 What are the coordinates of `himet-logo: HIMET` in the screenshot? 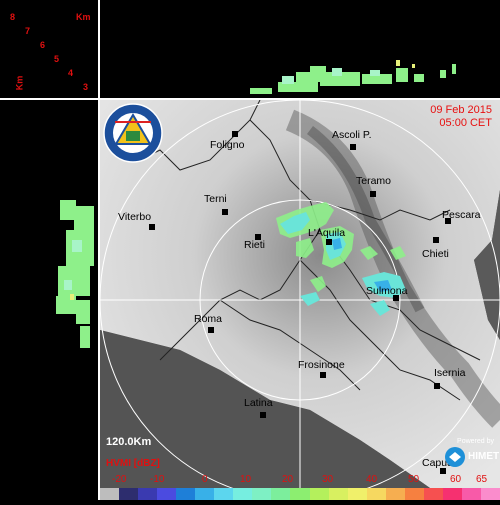 It's located at (472, 457).